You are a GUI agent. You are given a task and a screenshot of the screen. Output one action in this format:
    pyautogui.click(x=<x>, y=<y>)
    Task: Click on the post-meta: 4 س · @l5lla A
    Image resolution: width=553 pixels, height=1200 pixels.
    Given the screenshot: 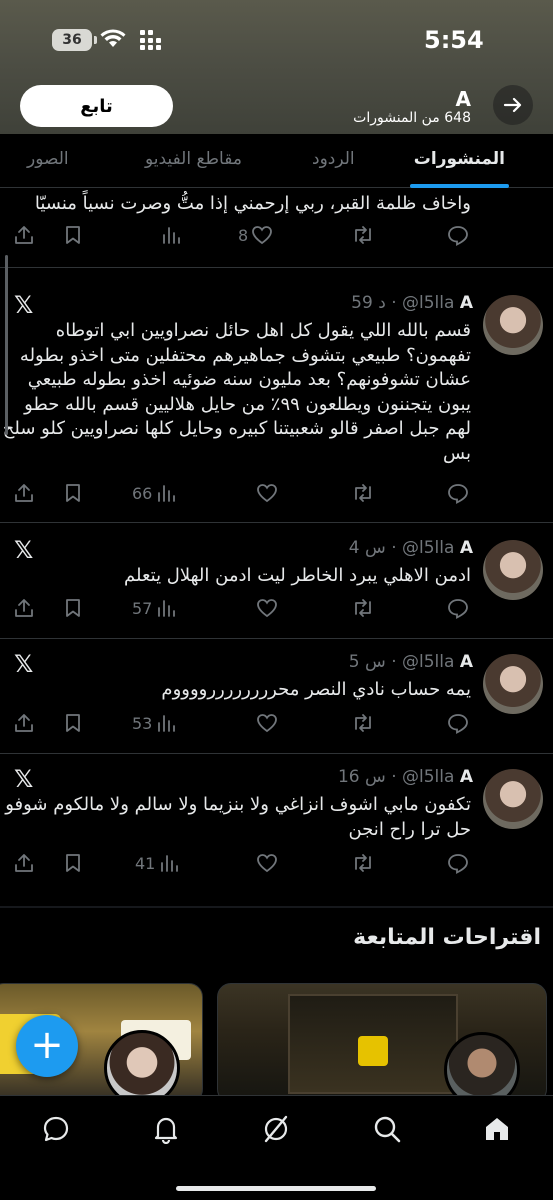 What is the action you would take?
    pyautogui.click(x=410, y=548)
    